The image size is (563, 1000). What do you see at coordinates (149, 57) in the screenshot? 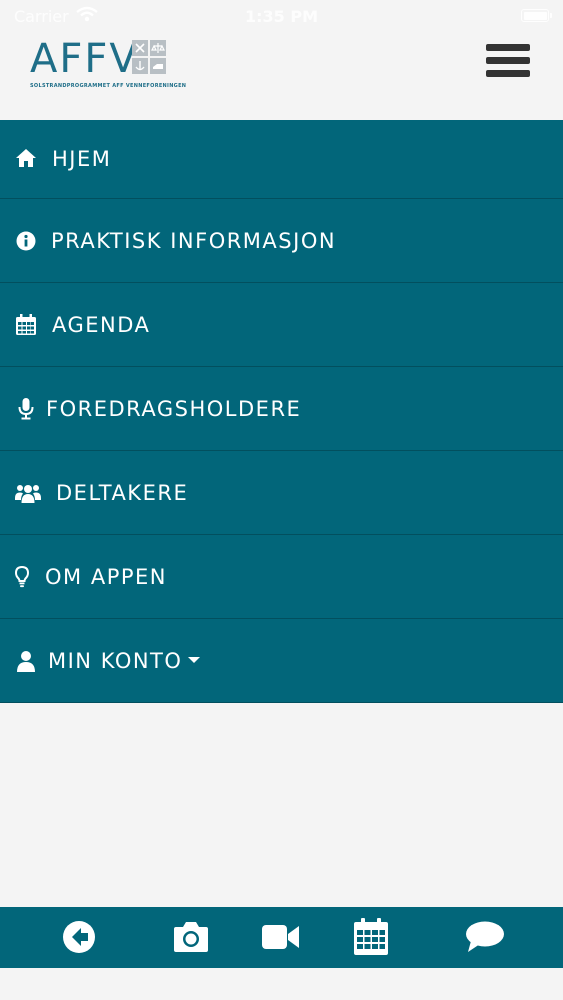
I see `logo-mark-icon` at bounding box center [149, 57].